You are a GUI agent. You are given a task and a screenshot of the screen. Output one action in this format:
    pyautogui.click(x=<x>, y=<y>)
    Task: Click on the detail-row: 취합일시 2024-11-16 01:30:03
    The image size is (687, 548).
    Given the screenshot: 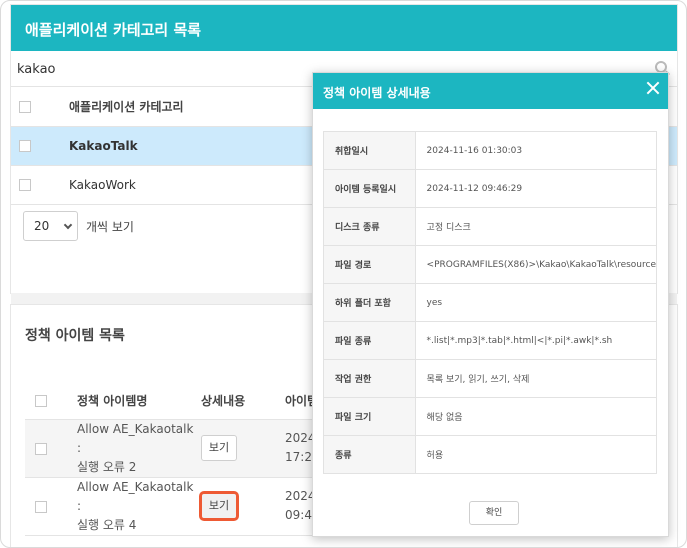 What is the action you would take?
    pyautogui.click(x=490, y=150)
    